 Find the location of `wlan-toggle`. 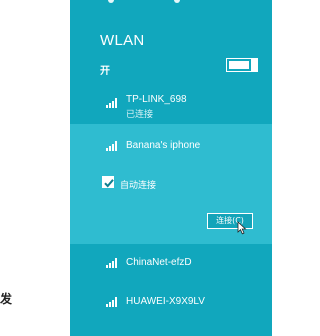

wlan-toggle is located at coordinates (242, 65).